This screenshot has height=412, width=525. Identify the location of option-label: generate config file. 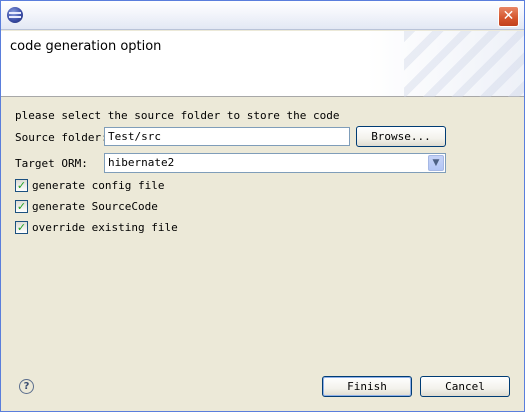
(98, 185).